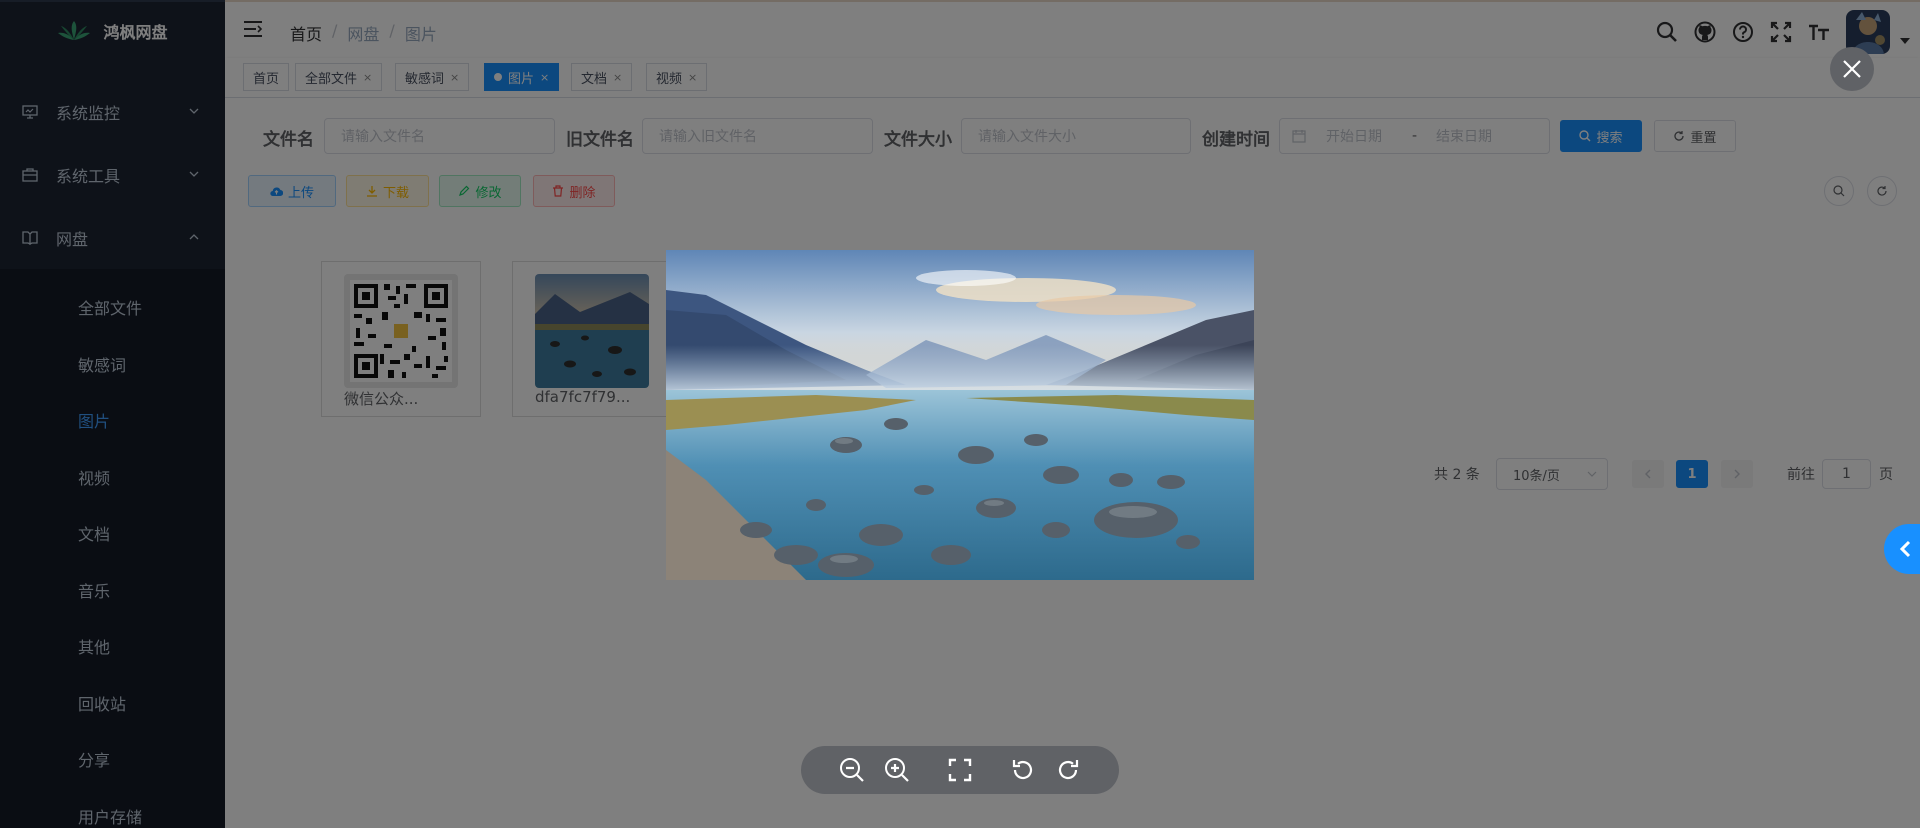  What do you see at coordinates (960, 415) in the screenshot?
I see `preview-image` at bounding box center [960, 415].